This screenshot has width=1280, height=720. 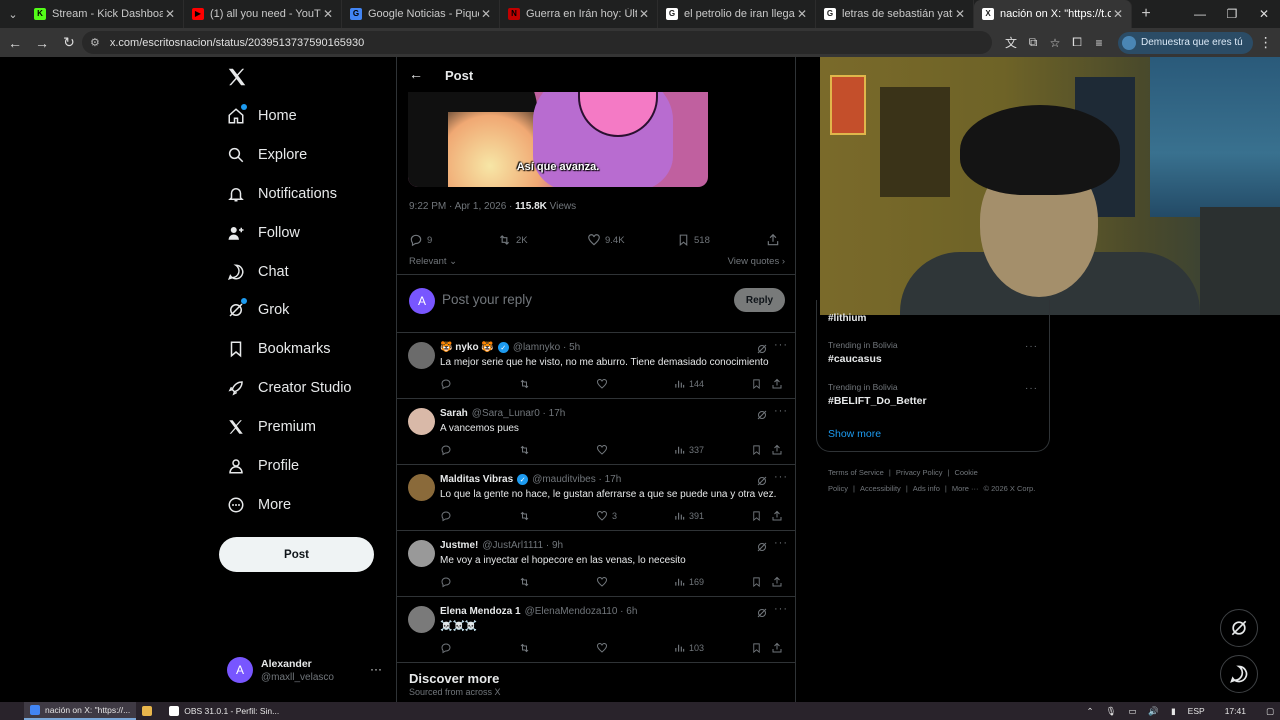 What do you see at coordinates (281, 194) in the screenshot?
I see `sidebar-item-notifications: Notifications` at bounding box center [281, 194].